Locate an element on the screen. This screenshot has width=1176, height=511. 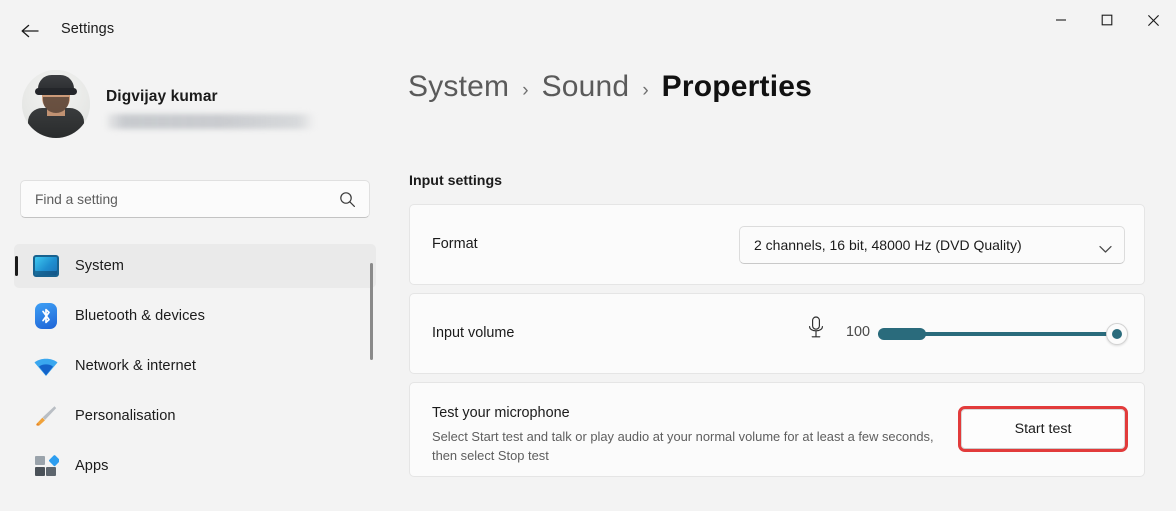
back-button is located at coordinates (30, 31).